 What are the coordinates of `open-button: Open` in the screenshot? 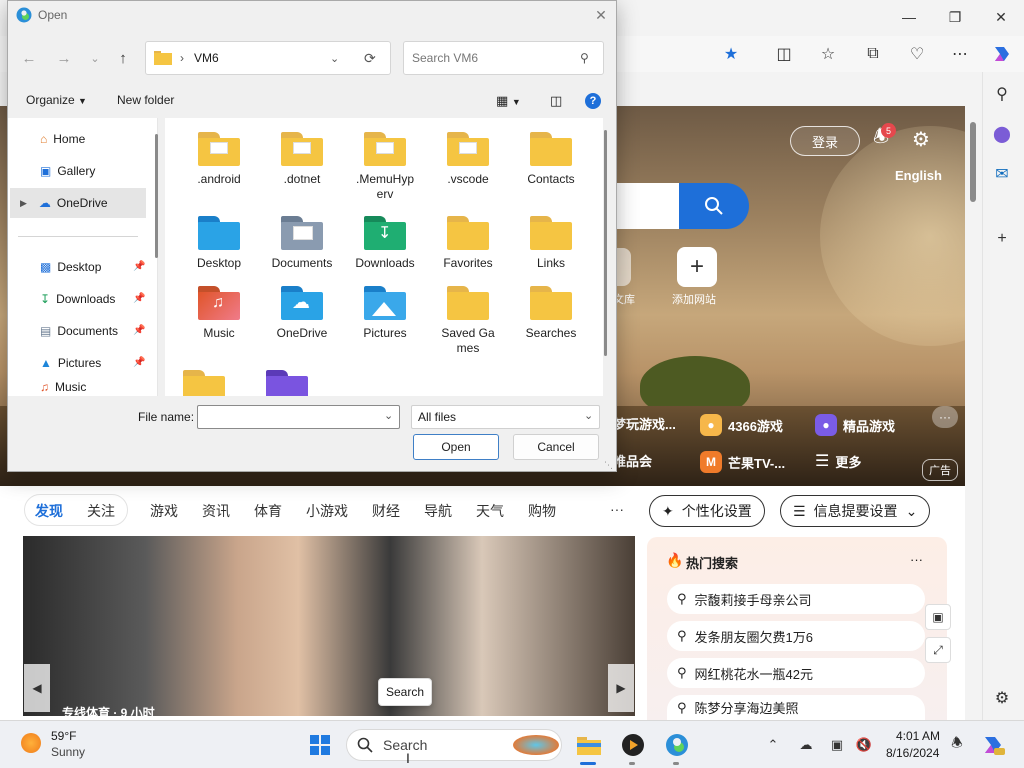 It's located at (456, 447).